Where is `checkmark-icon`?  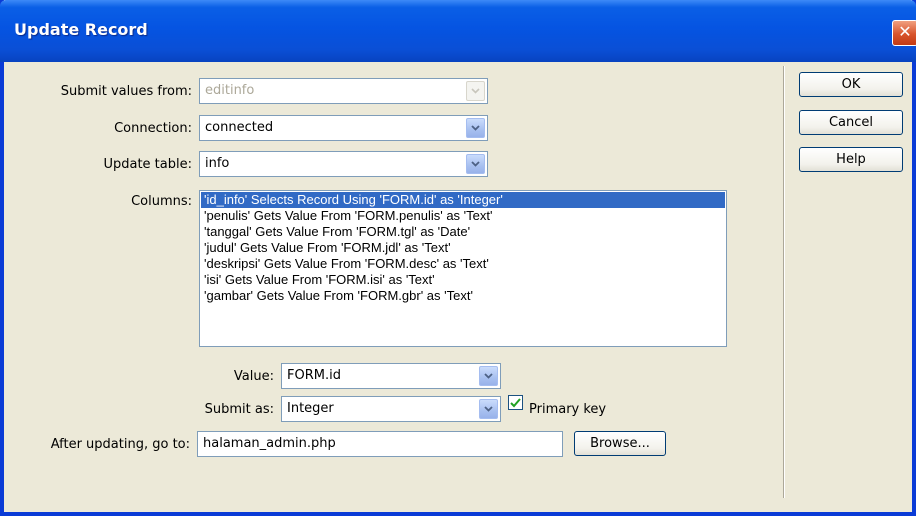
checkmark-icon is located at coordinates (515, 402).